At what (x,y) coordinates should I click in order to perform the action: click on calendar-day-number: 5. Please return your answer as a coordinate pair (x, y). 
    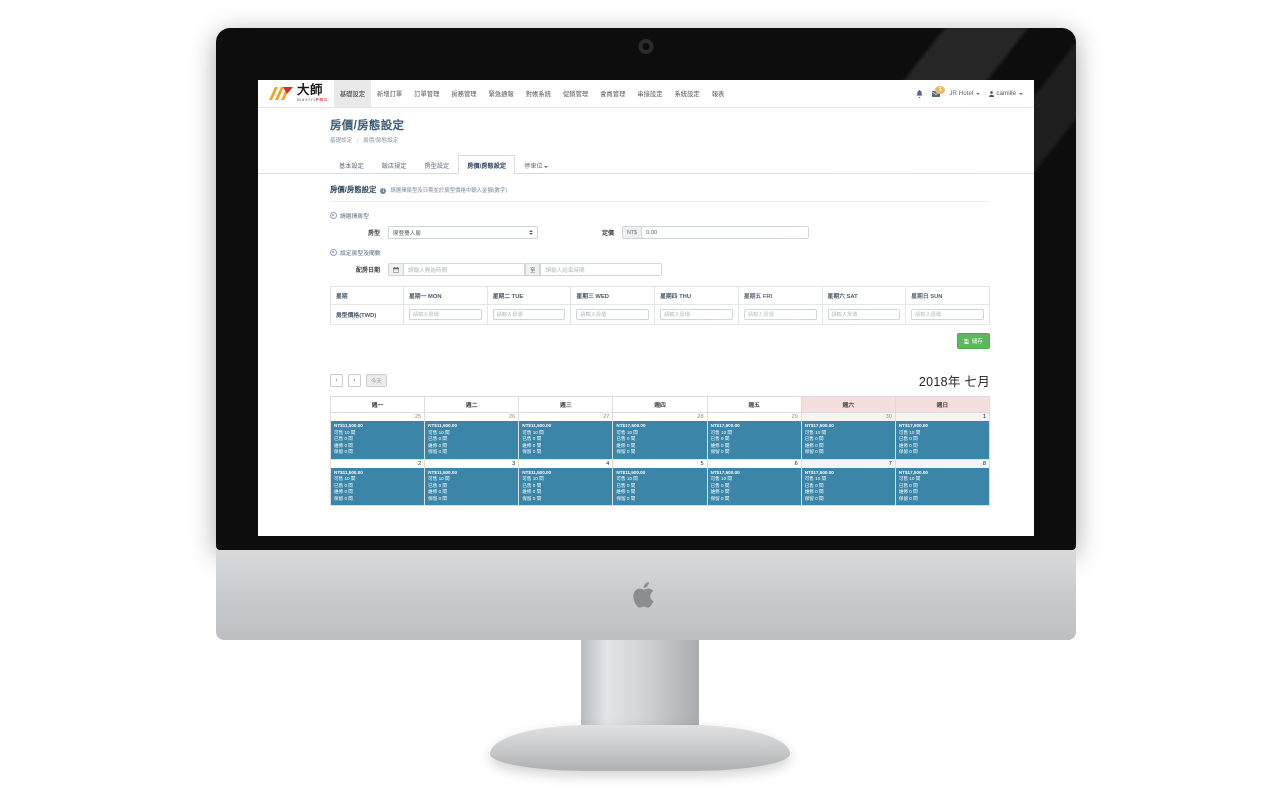
    Looking at the image, I should click on (702, 463).